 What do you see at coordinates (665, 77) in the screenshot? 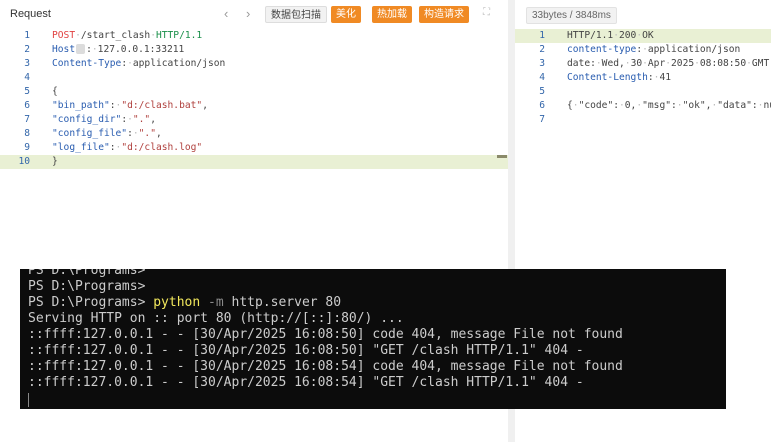
I see `code-token: 41` at bounding box center [665, 77].